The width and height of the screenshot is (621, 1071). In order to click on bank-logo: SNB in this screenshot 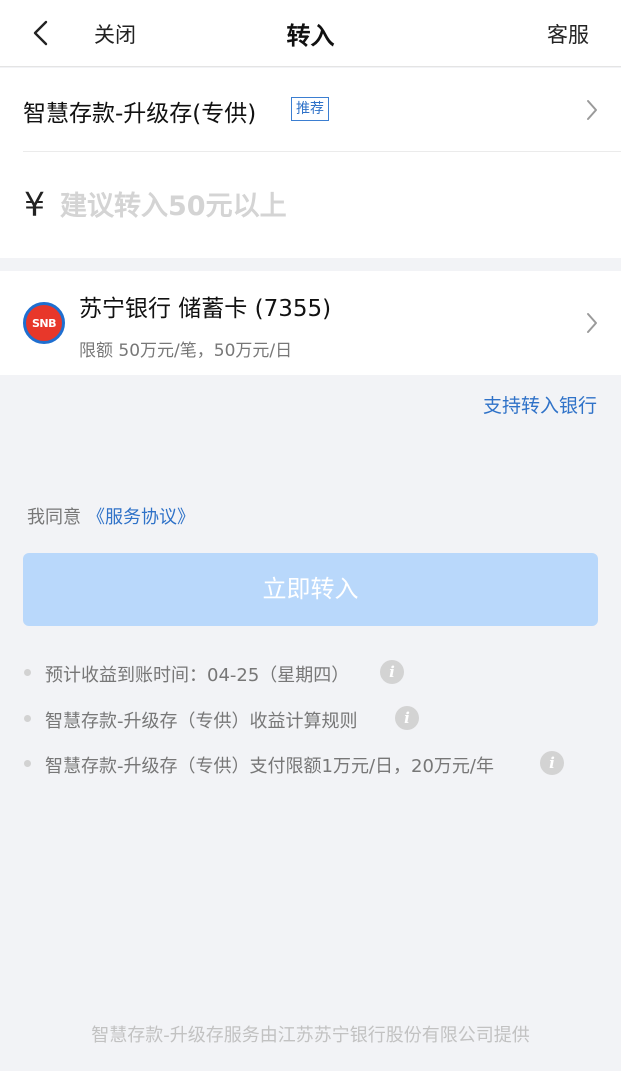, I will do `click(44, 323)`.